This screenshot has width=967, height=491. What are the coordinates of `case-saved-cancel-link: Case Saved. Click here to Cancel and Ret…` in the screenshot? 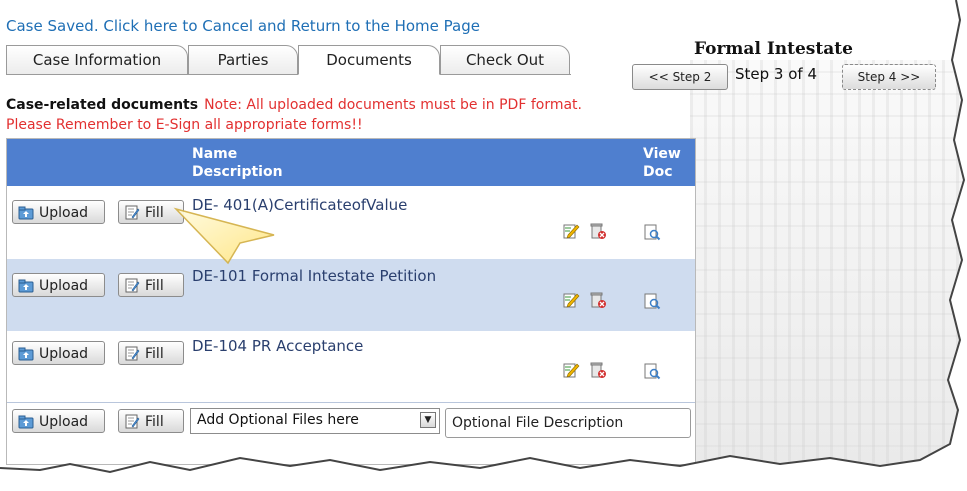 It's located at (243, 26).